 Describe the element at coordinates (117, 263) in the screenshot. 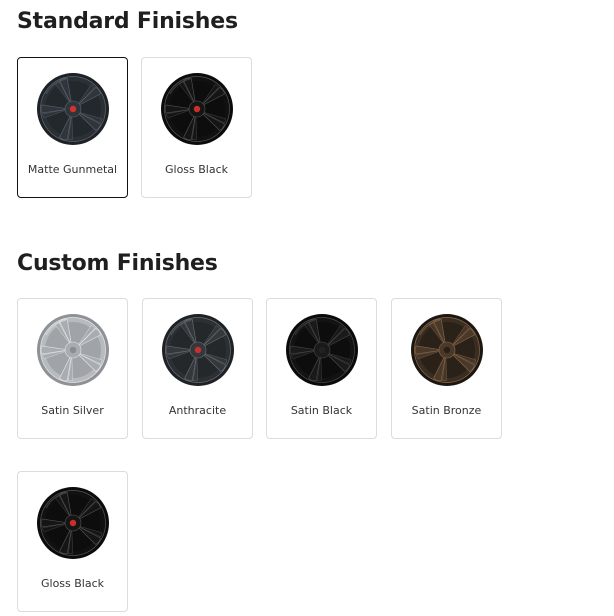

I see `custom-finishes-heading: Custom Finishes` at that location.